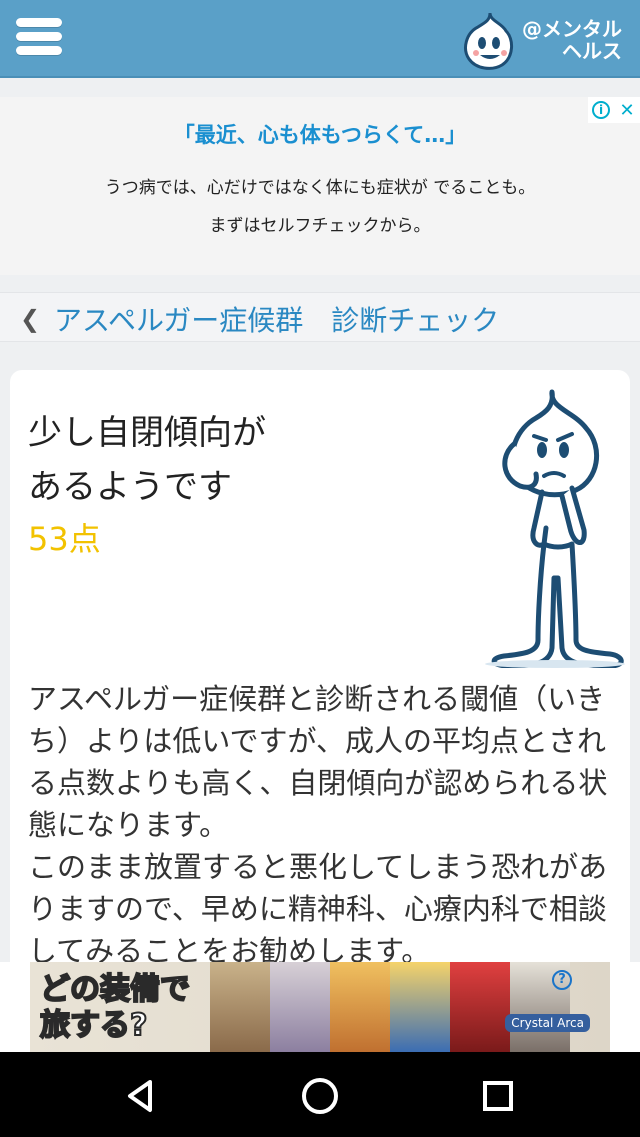  I want to click on system-navbar, so click(320, 1094).